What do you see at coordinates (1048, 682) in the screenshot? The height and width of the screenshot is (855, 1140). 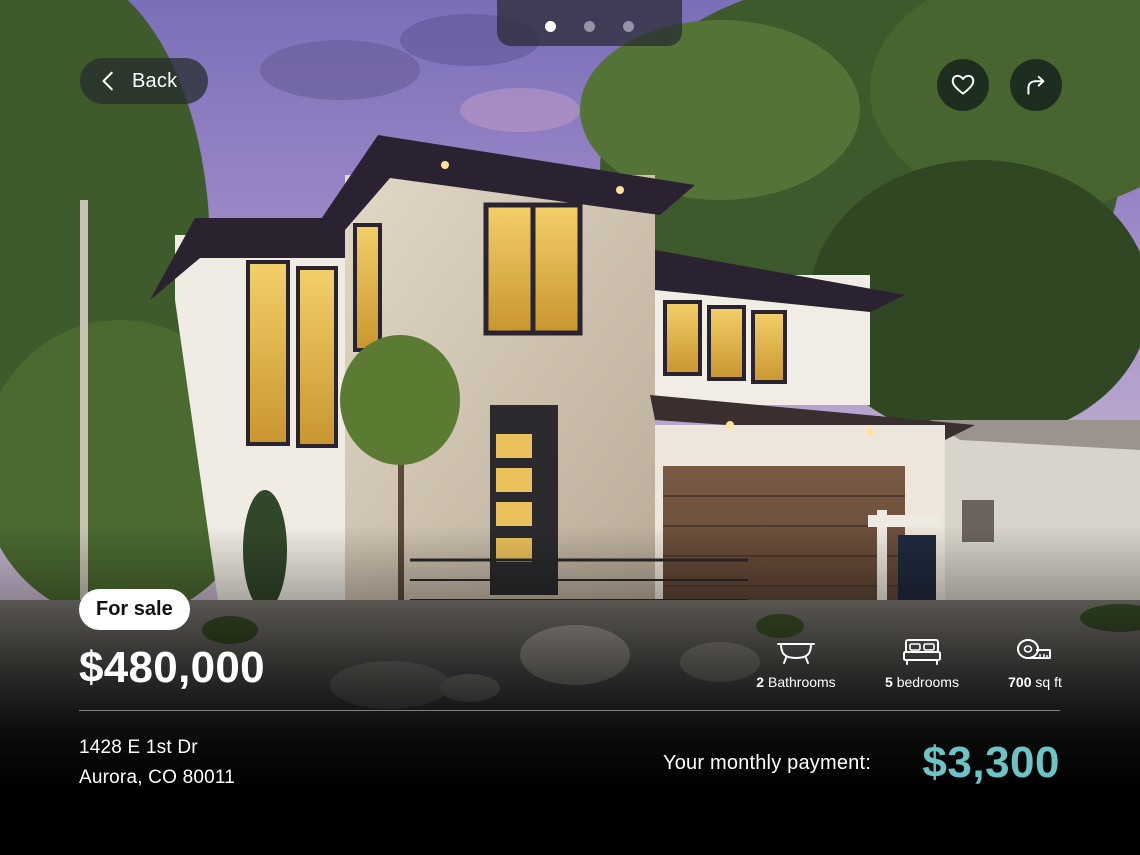 I see `area-unit: sq ft` at bounding box center [1048, 682].